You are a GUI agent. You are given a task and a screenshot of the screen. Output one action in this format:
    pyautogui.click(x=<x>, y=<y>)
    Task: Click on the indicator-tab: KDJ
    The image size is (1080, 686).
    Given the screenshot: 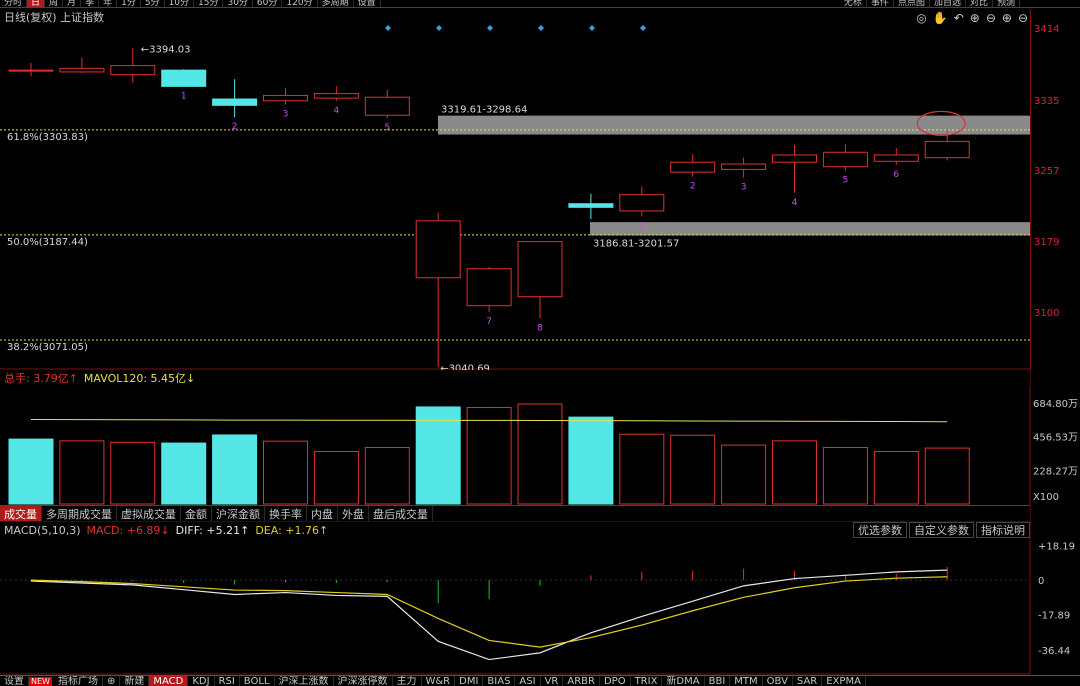 What is the action you would take?
    pyautogui.click(x=201, y=681)
    